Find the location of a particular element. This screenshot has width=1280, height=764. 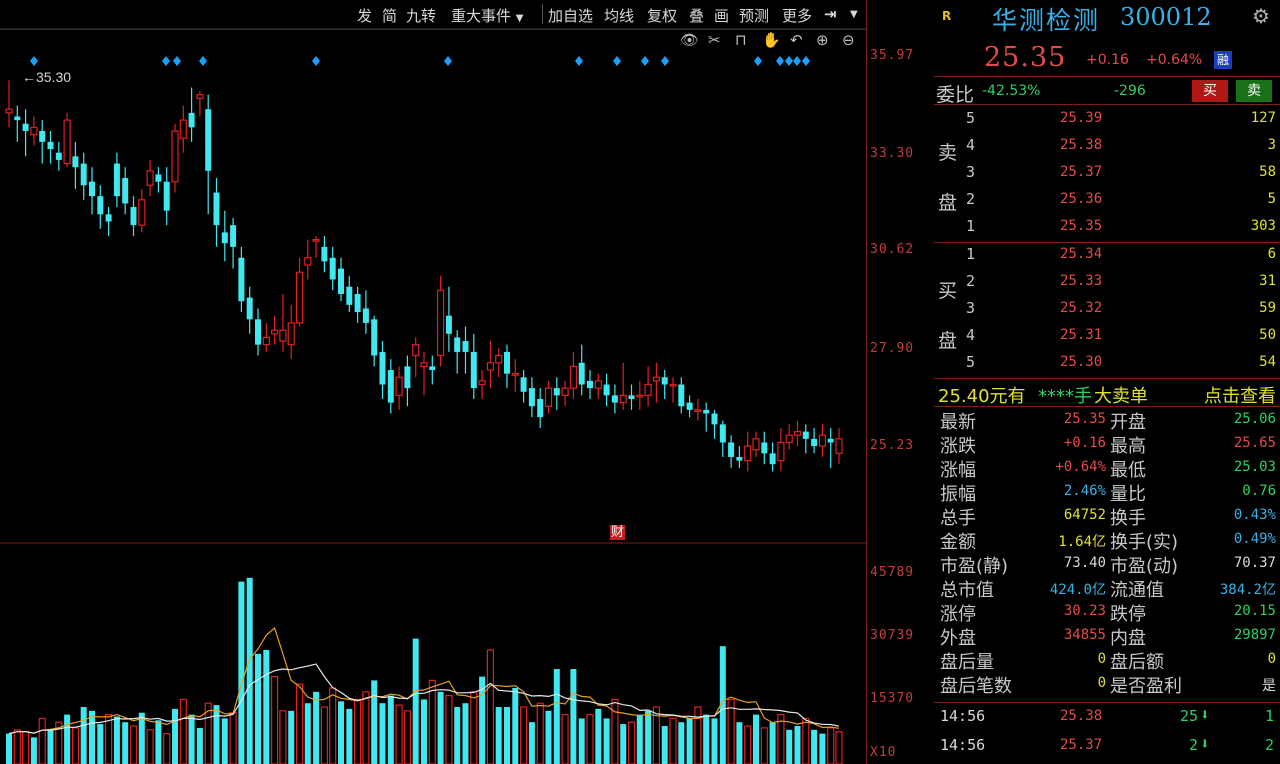

quote-row: 市盈(静) 73.40 市盈(动) 70.37 is located at coordinates (1107, 564).